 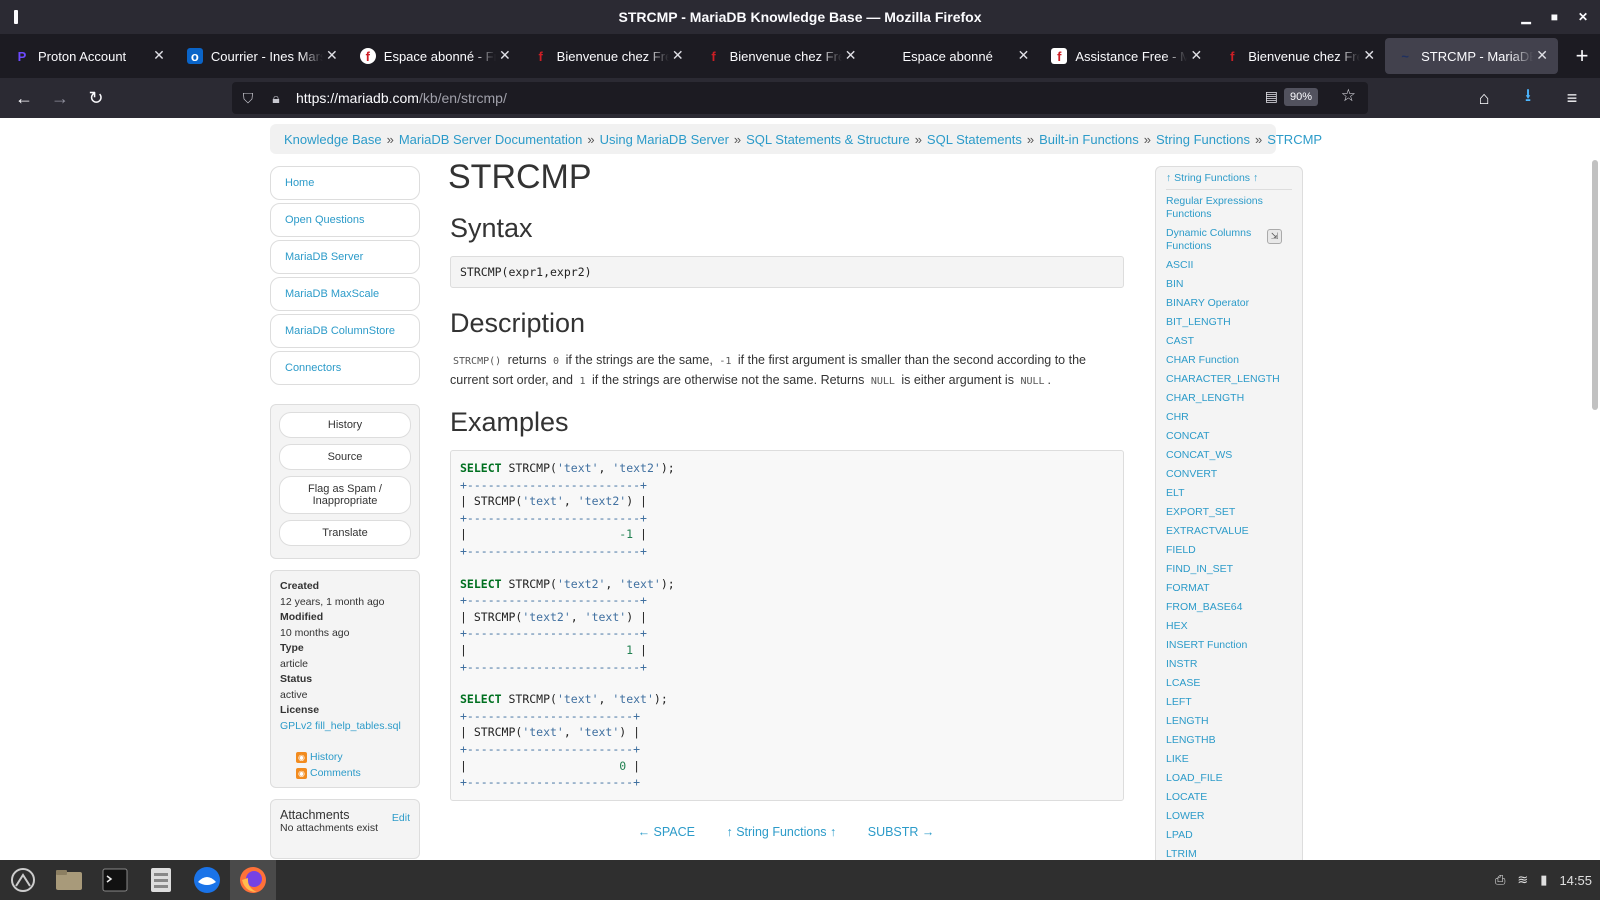 I want to click on rightnav-item: CHAR Function, so click(x=1229, y=360).